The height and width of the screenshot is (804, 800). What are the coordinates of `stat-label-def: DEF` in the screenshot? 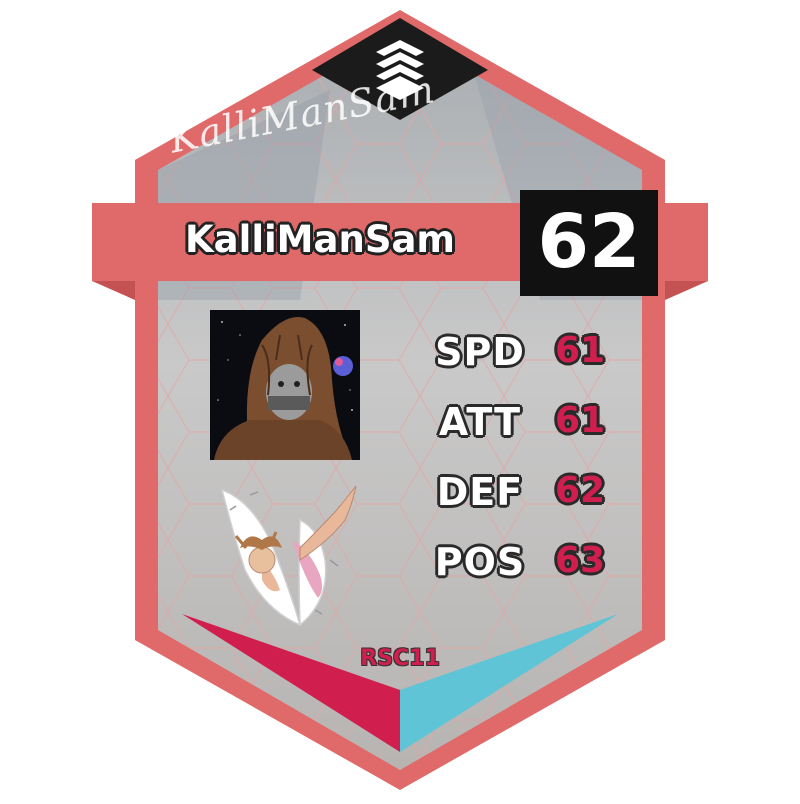 It's located at (480, 492).